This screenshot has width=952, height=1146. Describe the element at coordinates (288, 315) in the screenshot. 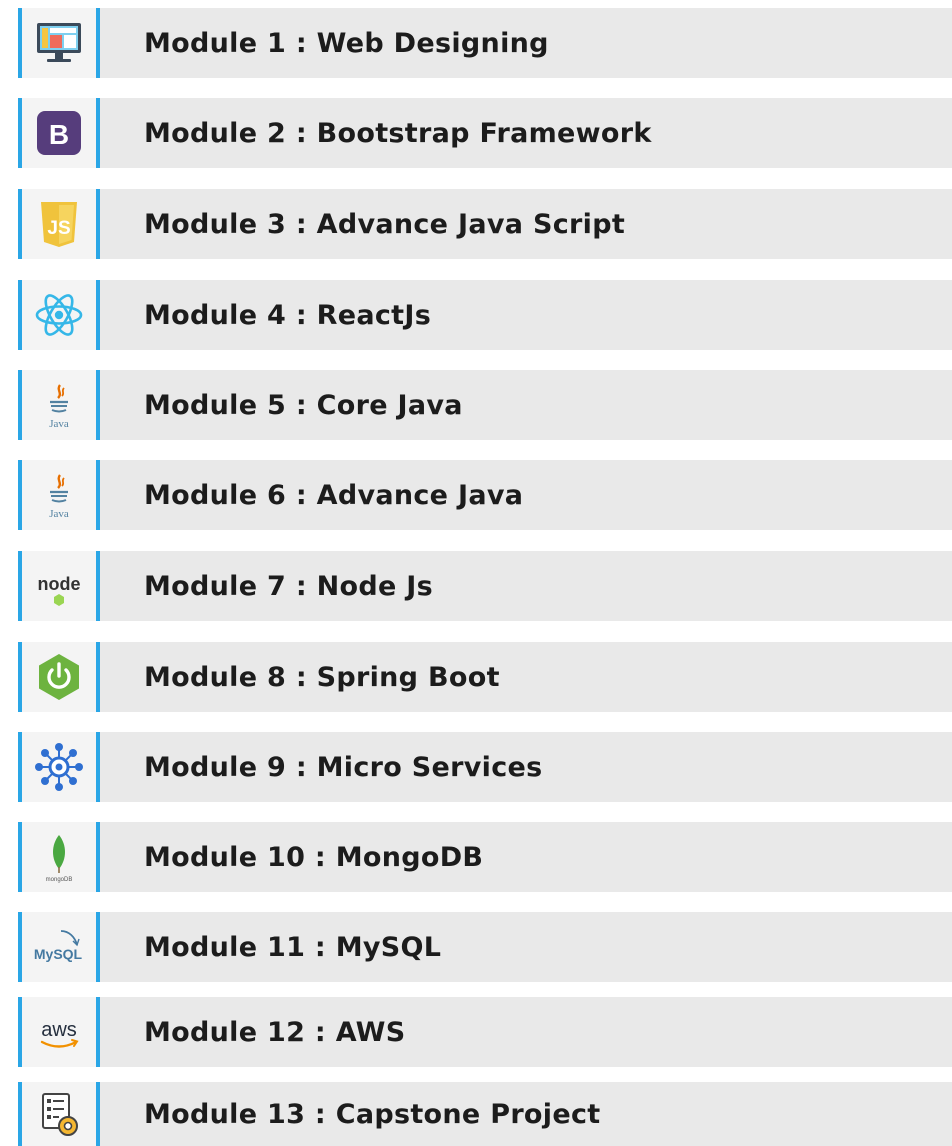

I see `module-title: Module 4 : ReactJs` at that location.